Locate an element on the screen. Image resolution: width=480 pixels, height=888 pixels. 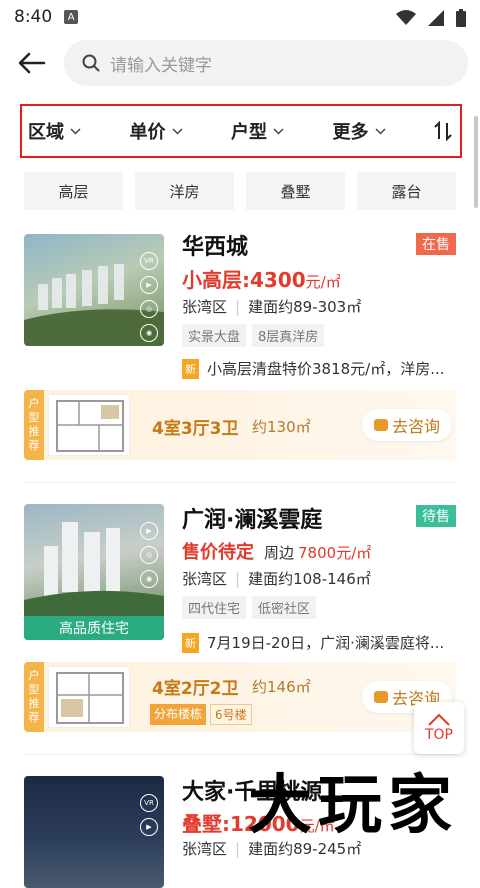
layout-tags: 分布楼栋 6号楼 is located at coordinates (201, 714).